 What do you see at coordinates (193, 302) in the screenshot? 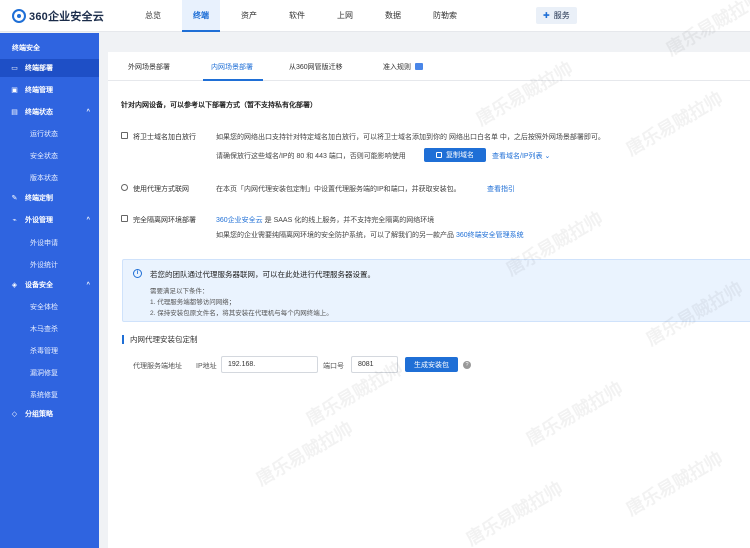
I see `info-sub-item-1: 1. 代理服务端都够访问网络；` at bounding box center [193, 302].